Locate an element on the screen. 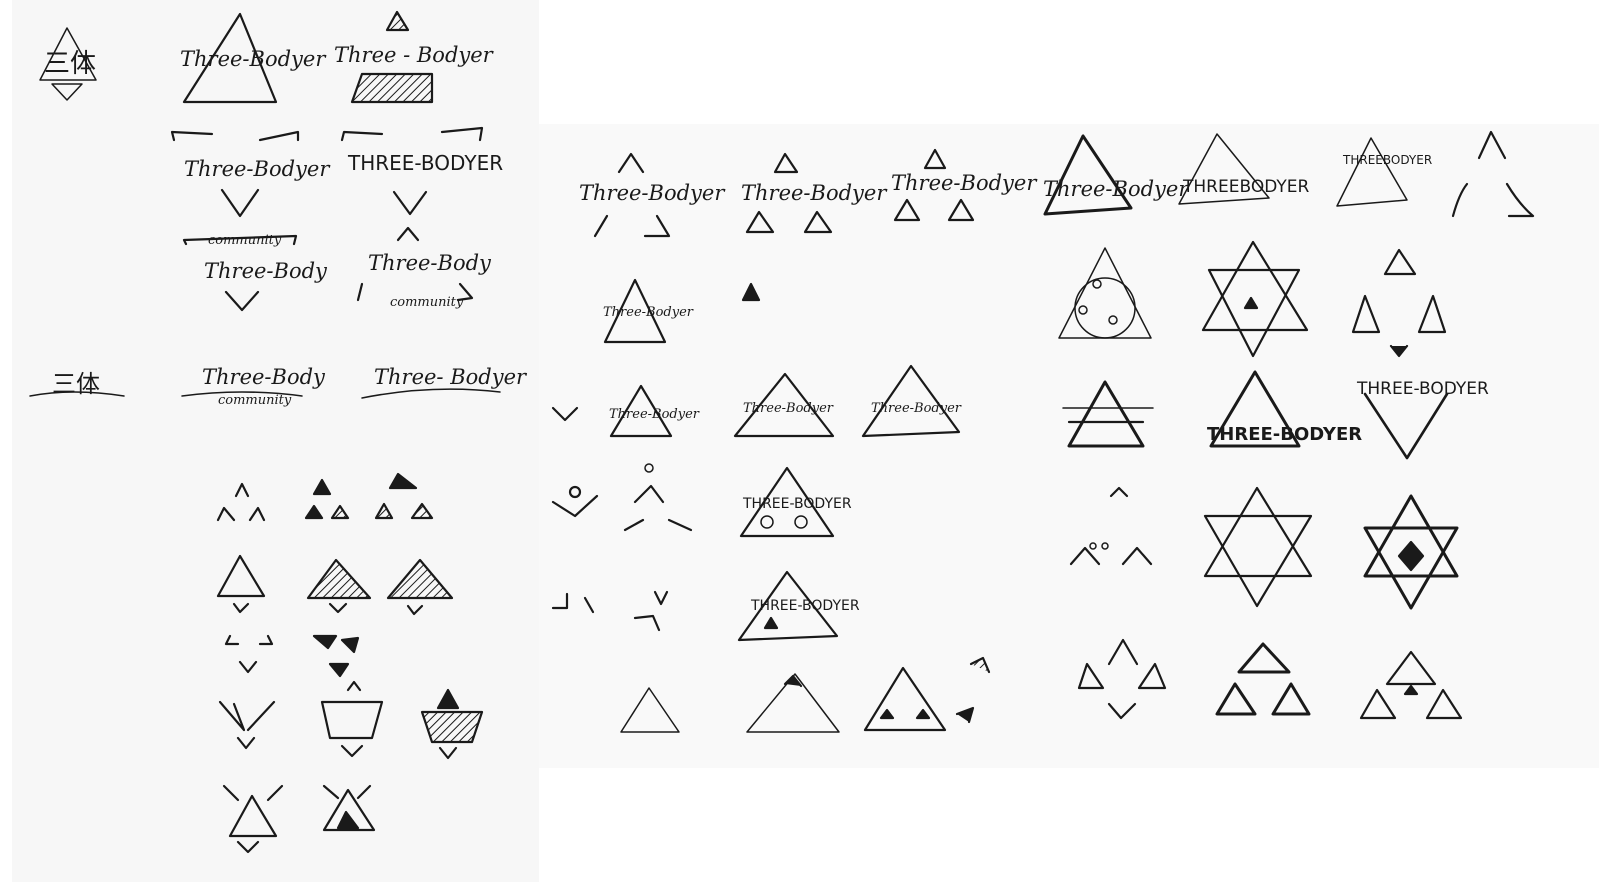  r1-text-b: Three-Bodyer is located at coordinates (814, 193).